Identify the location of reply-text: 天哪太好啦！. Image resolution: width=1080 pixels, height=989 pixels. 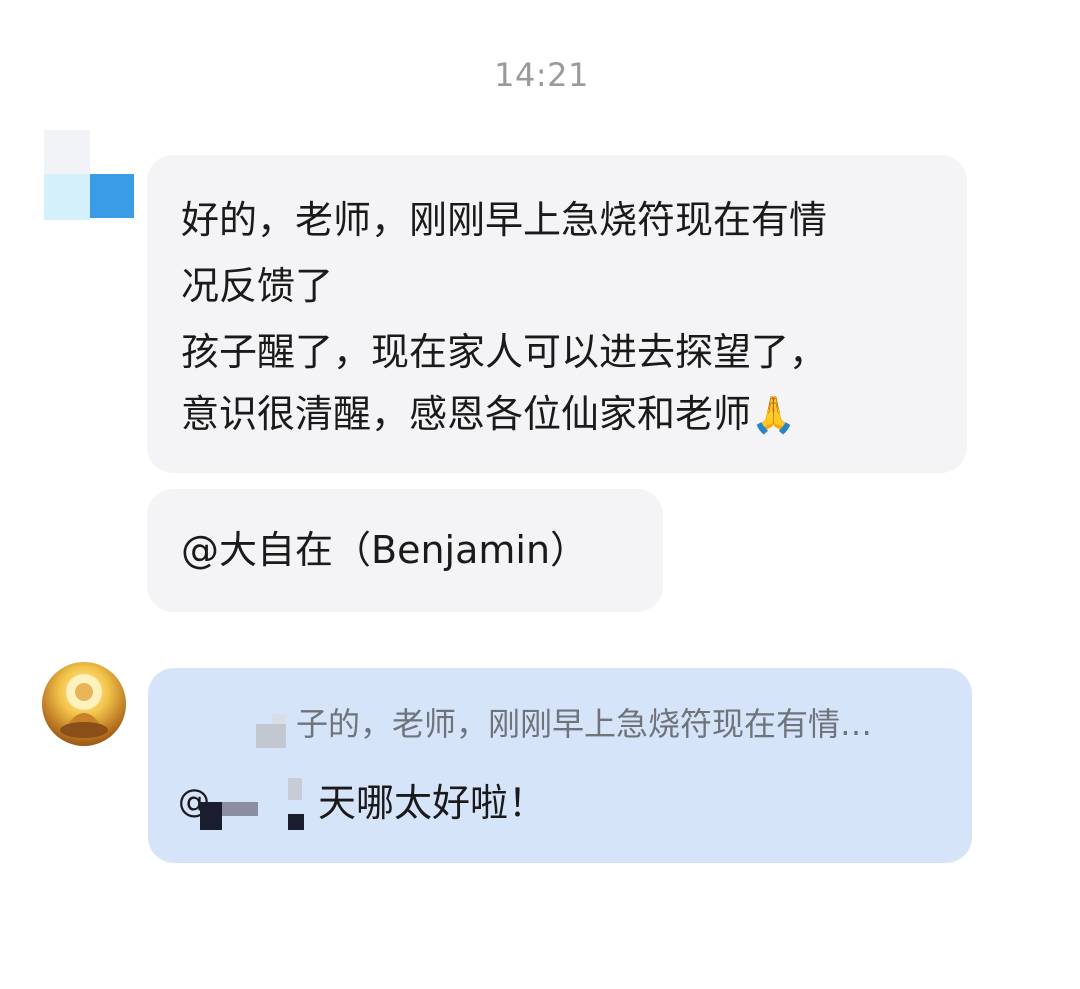
(432, 803).